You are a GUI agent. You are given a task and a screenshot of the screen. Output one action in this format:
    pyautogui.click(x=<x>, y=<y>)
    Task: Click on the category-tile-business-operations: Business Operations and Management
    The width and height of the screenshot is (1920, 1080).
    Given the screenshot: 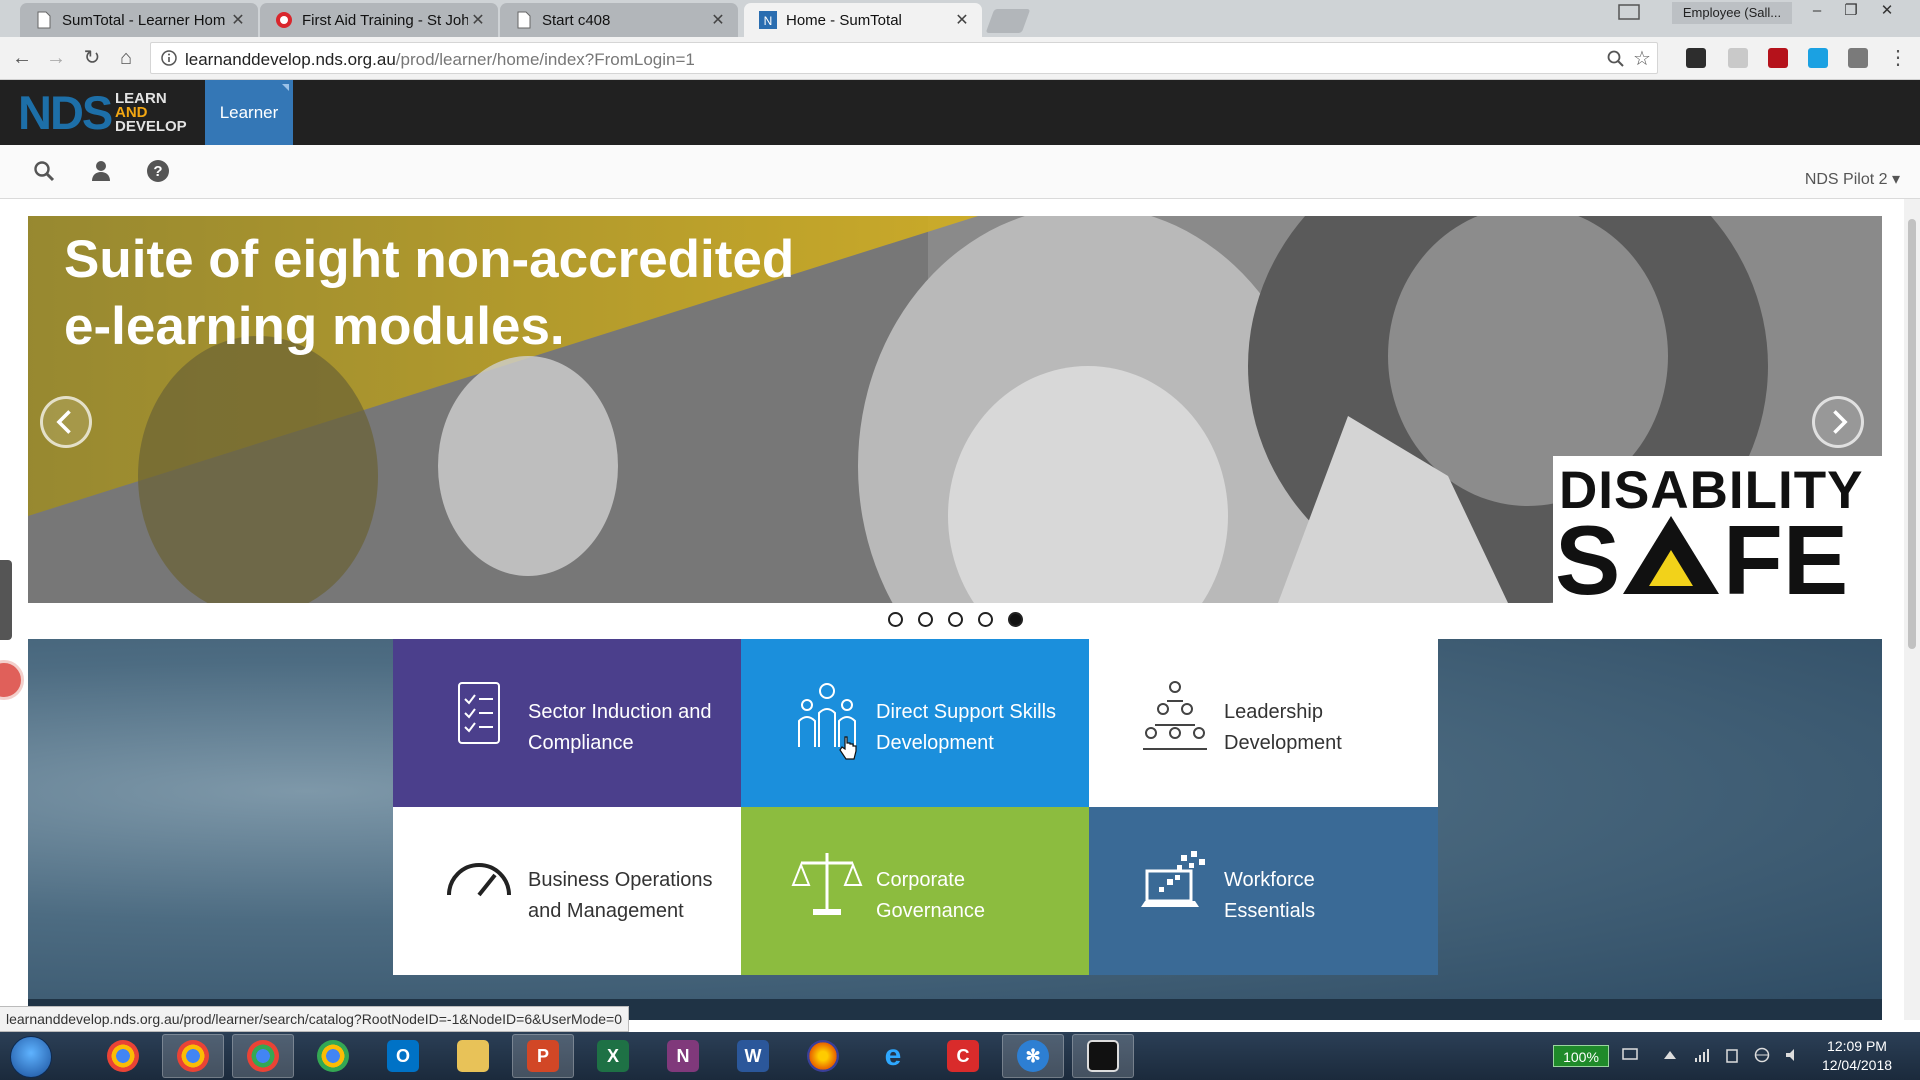 What is the action you would take?
    pyautogui.click(x=567, y=891)
    